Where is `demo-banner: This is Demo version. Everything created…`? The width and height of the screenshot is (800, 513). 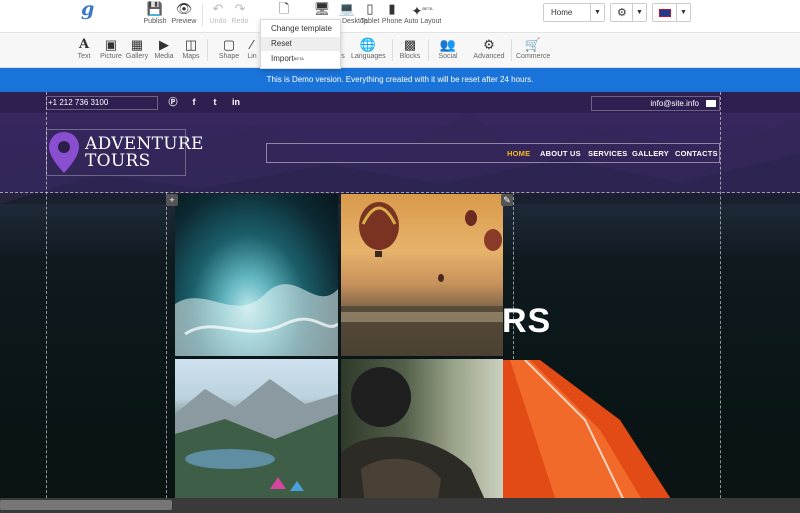
demo-banner: This is Demo version. Everything created… is located at coordinates (400, 80).